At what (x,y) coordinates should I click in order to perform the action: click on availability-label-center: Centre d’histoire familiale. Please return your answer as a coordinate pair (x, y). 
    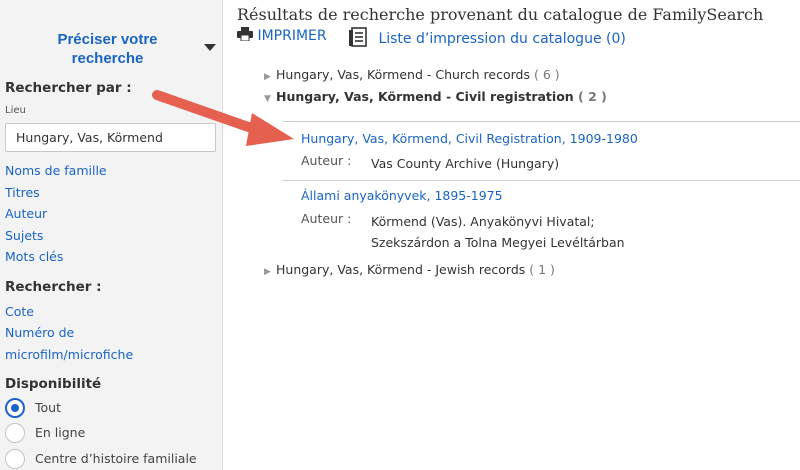
    Looking at the image, I should click on (116, 458).